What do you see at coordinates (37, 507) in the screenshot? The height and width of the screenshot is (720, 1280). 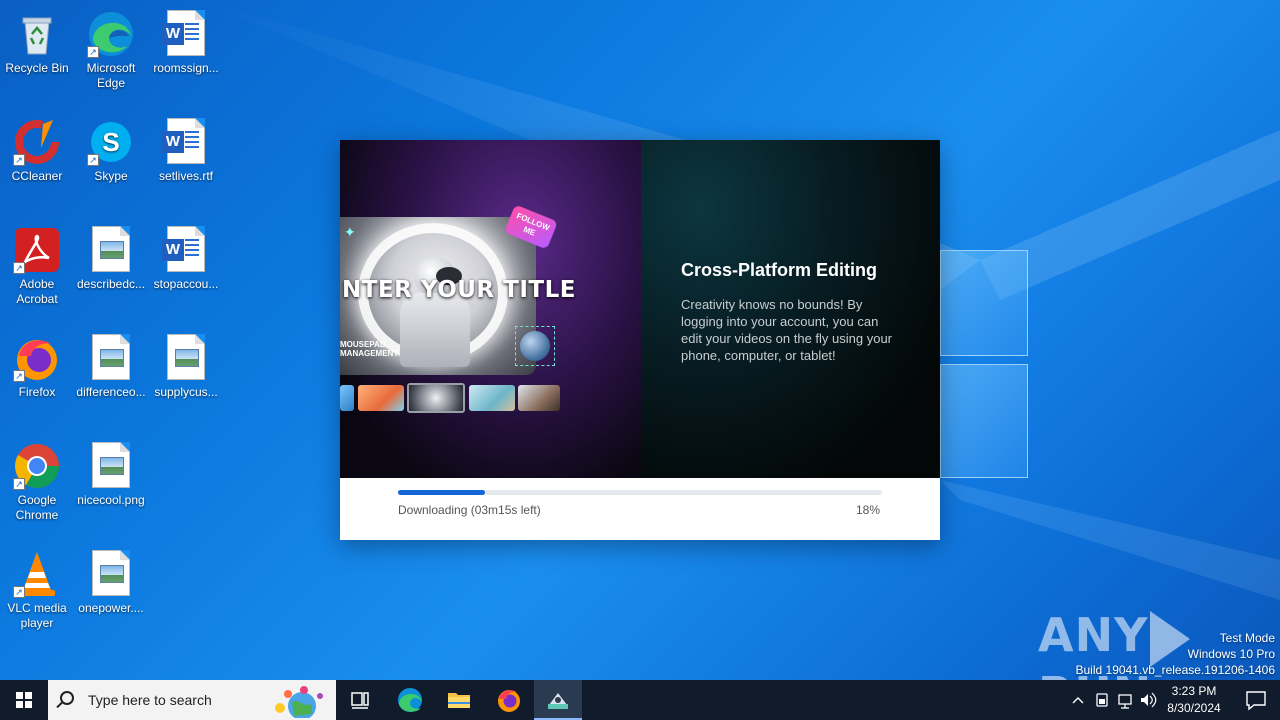 I see `desktop-icon-label: Google Chrome` at bounding box center [37, 507].